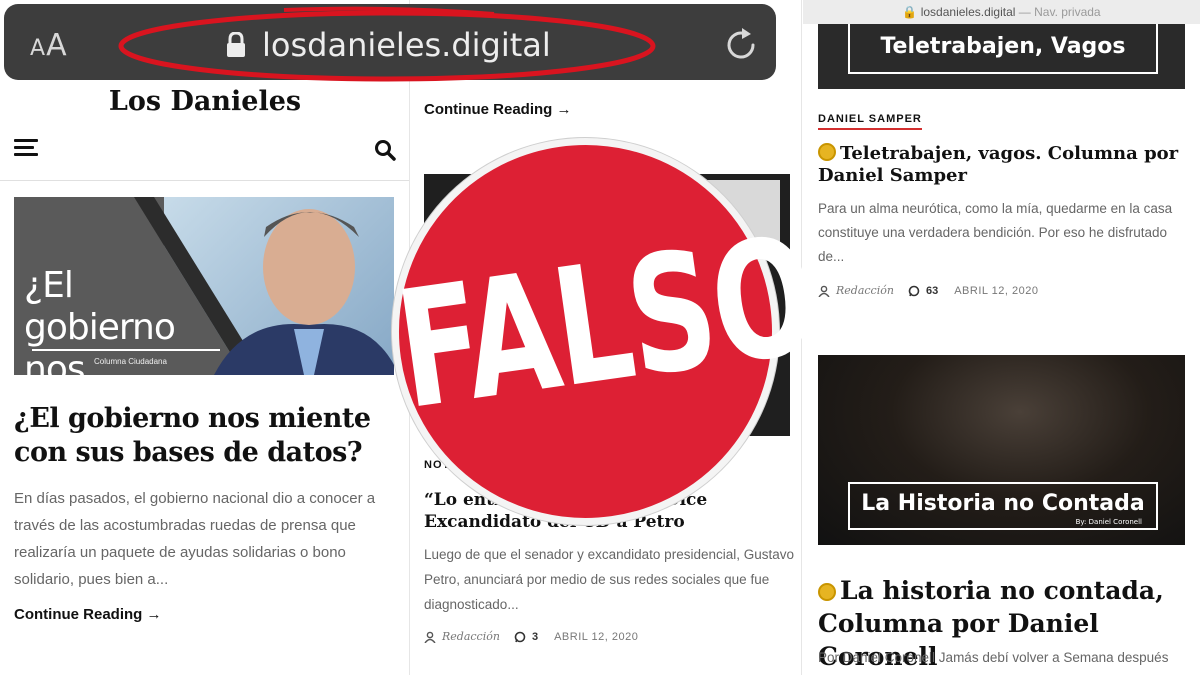 The width and height of the screenshot is (1200, 675). Describe the element at coordinates (387, 44) in the screenshot. I see `red-annotation-circle` at that location.